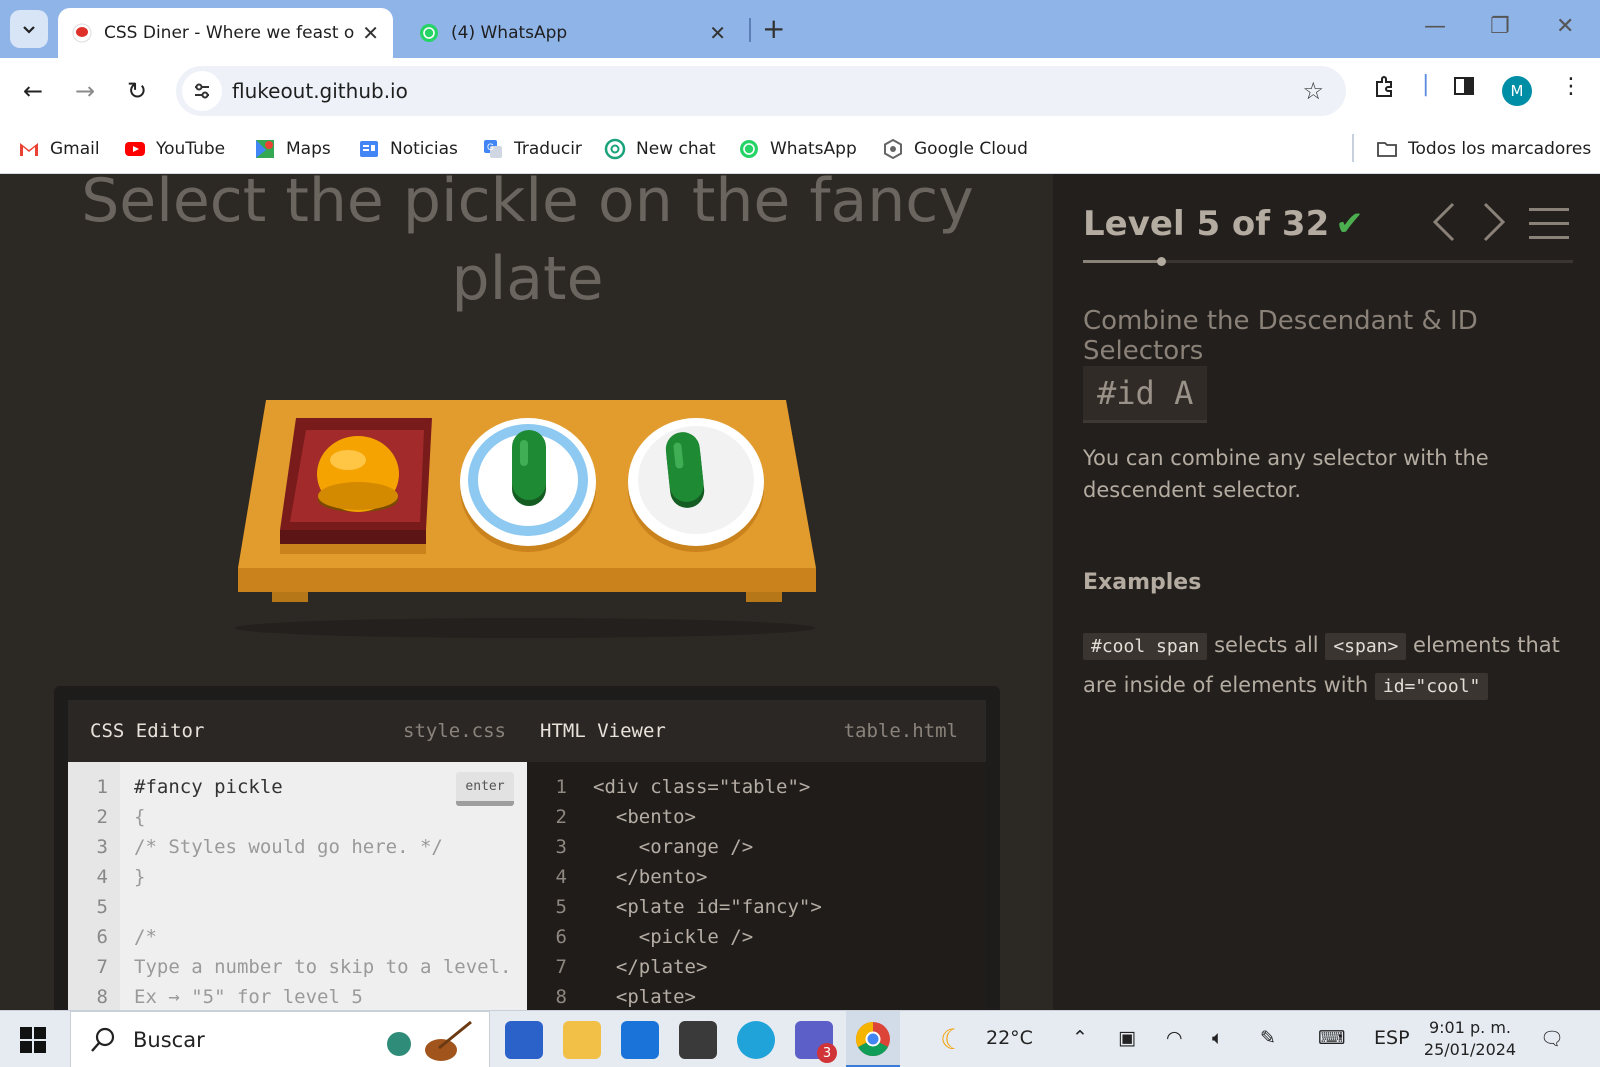  Describe the element at coordinates (1349, 224) in the screenshot. I see `checkmark-icon: ✔` at that location.